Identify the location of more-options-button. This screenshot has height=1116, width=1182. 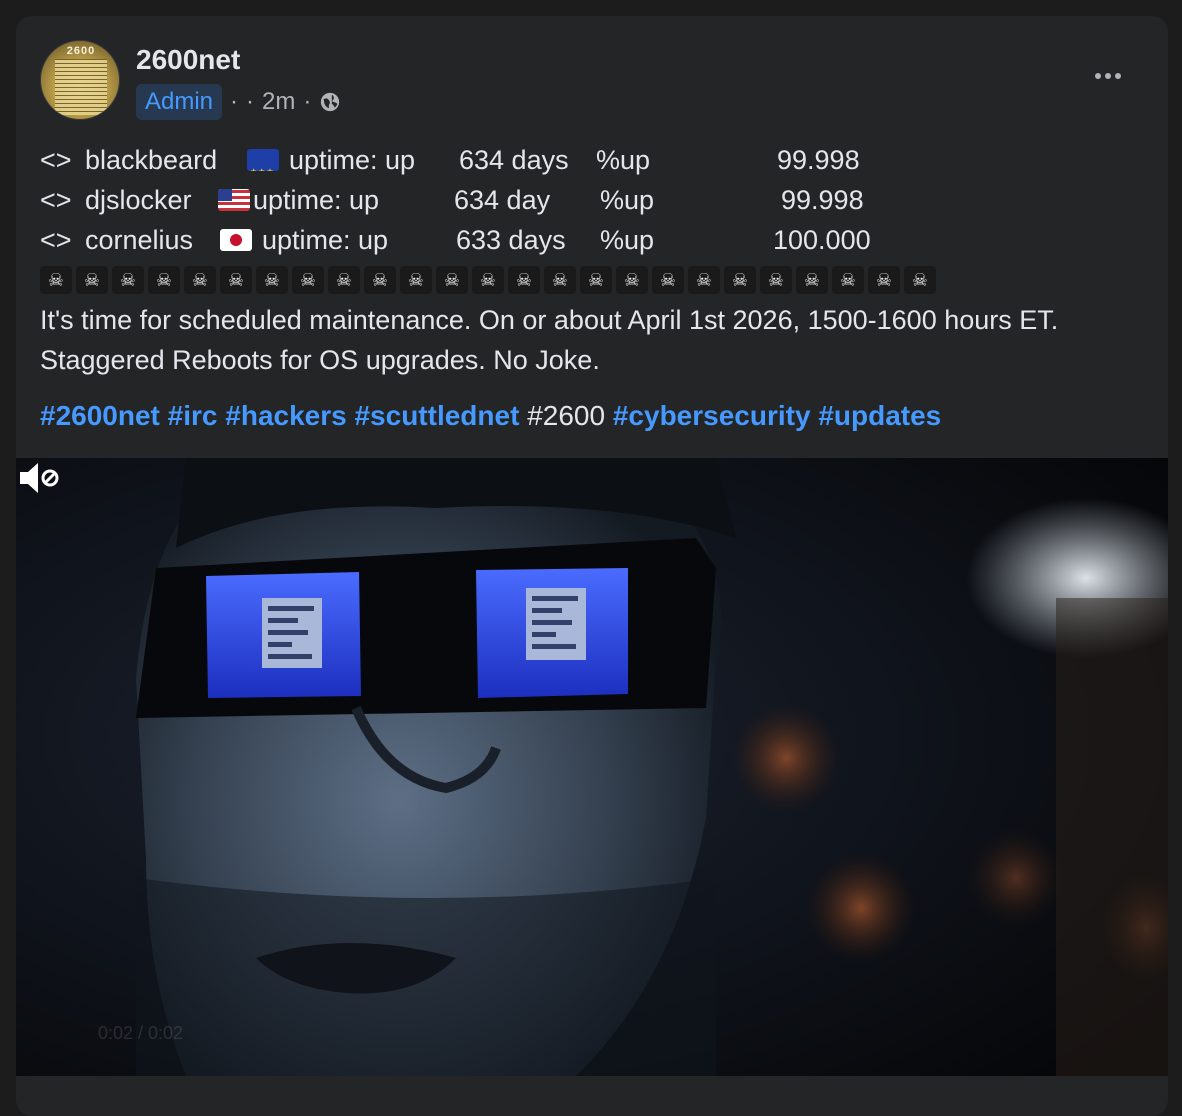
(1108, 76).